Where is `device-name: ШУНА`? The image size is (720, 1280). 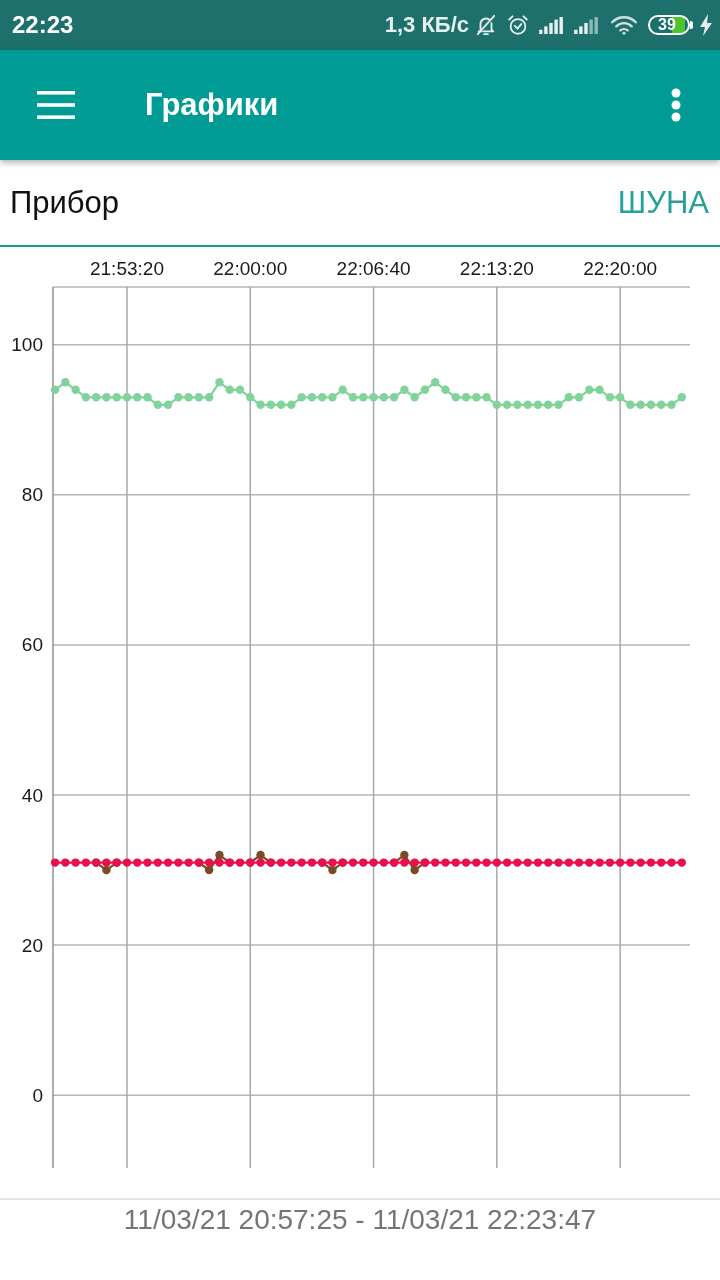
device-name: ШУНА is located at coordinates (663, 202).